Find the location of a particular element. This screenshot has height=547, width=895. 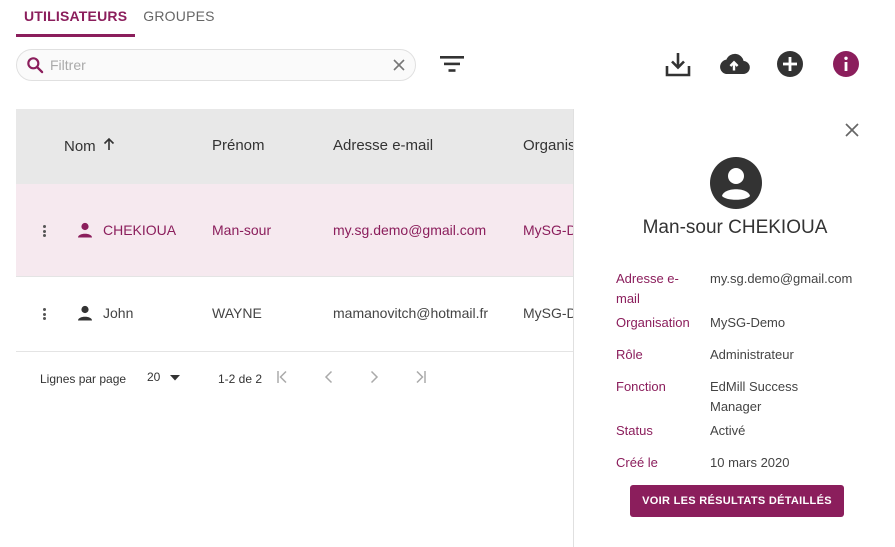

column-header-nom: Nom is located at coordinates (90, 146).